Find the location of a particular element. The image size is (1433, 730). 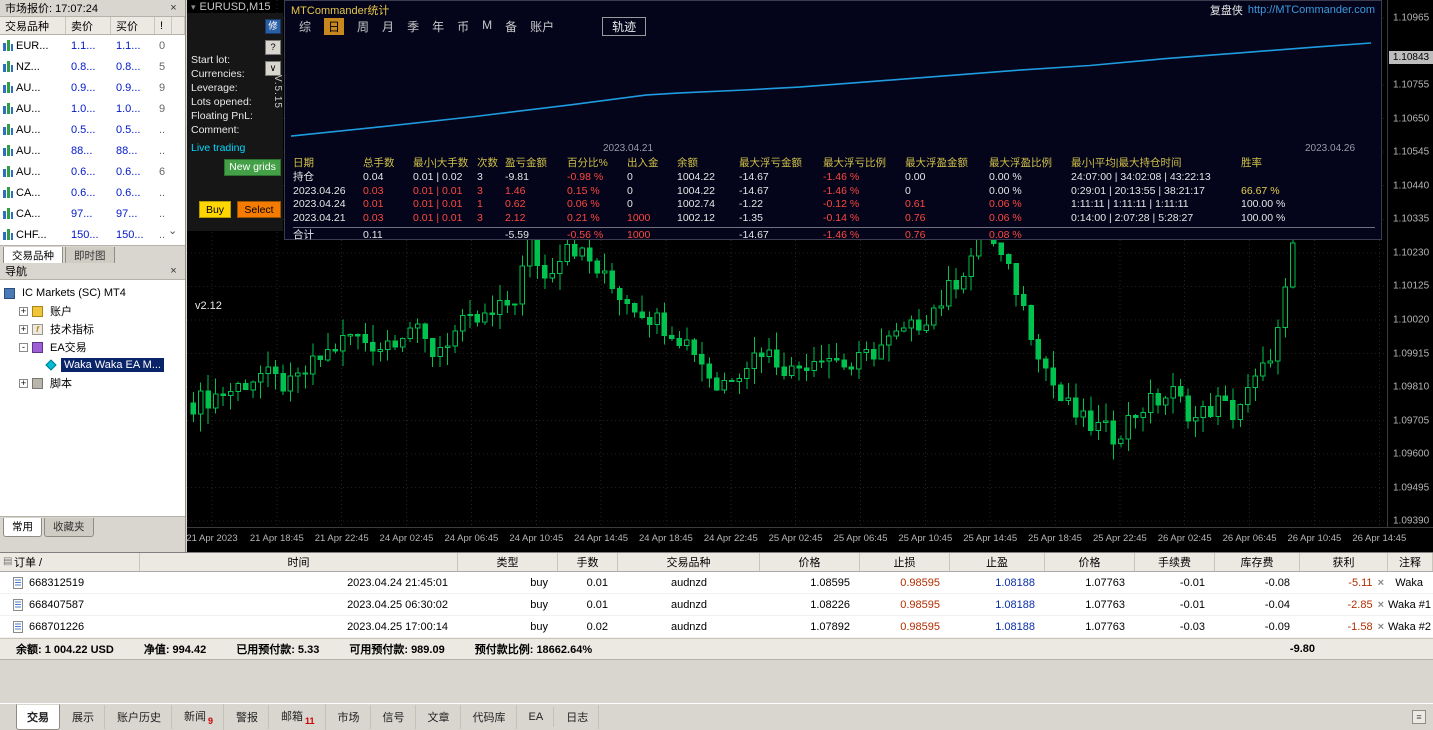

navigator-caption: 导航 × is located at coordinates (92, 271).